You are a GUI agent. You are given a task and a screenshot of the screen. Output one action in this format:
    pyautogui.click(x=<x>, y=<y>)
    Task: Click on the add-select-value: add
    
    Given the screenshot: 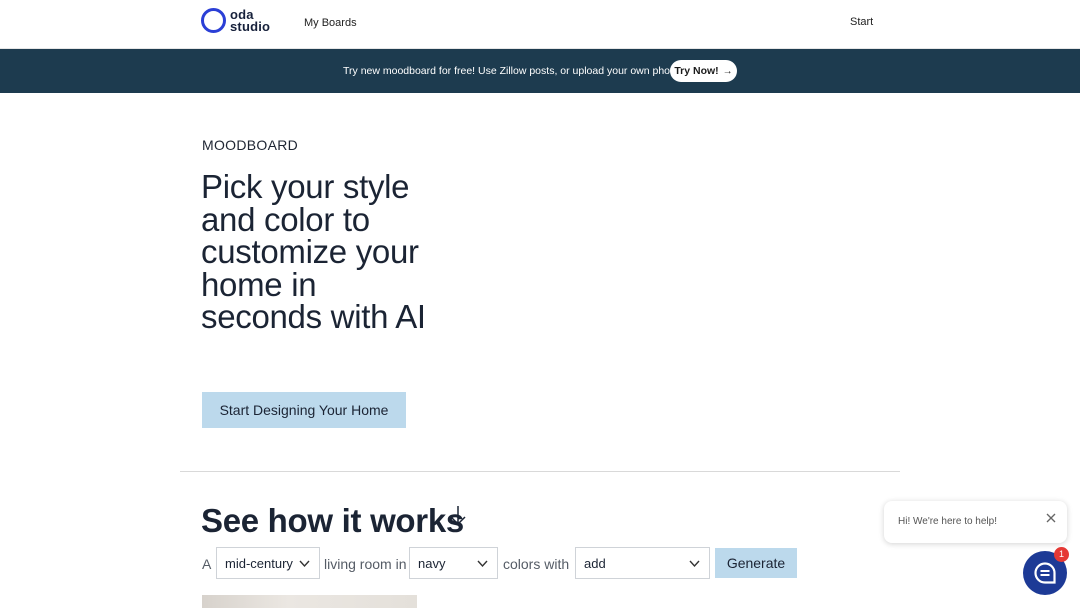 What is the action you would take?
    pyautogui.click(x=595, y=563)
    